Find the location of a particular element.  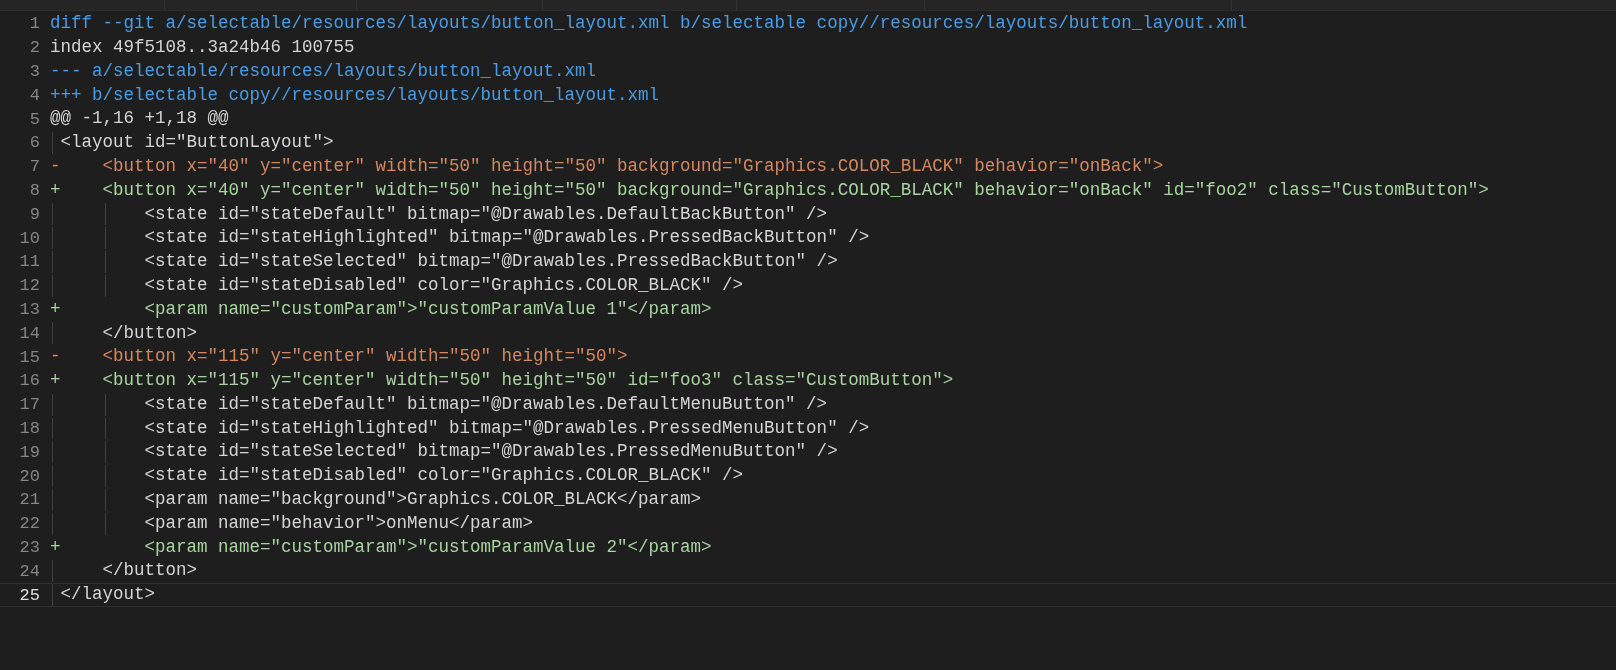

code-line: <state id="stateSelected" bitmap="@Drawables.PressedMenuButton" /> is located at coordinates (490, 452).